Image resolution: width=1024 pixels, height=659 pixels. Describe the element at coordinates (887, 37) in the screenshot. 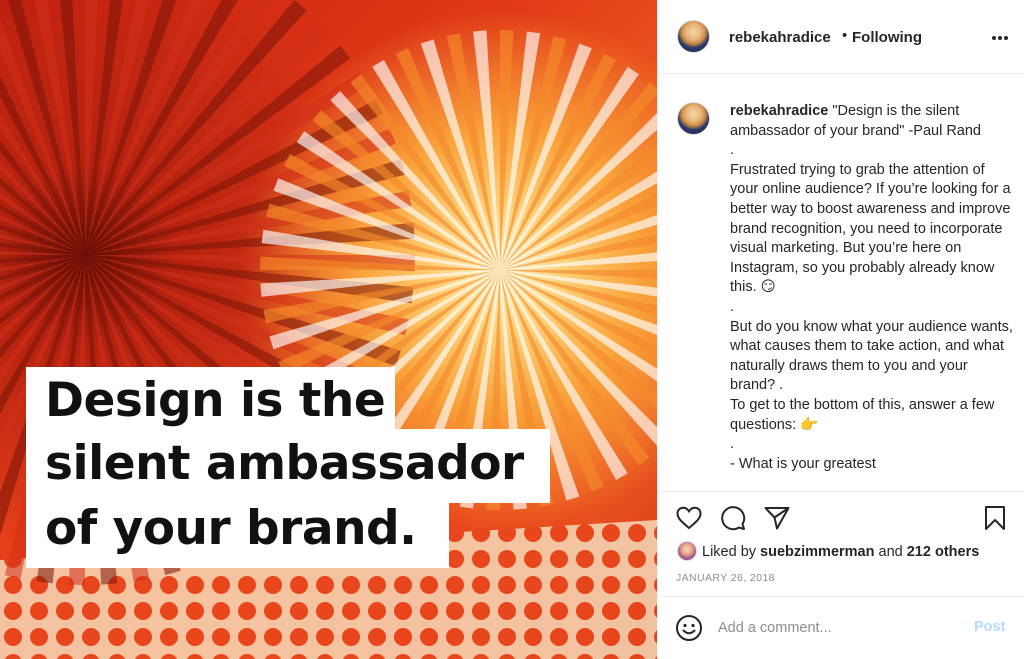

I see `following-button: Following` at that location.